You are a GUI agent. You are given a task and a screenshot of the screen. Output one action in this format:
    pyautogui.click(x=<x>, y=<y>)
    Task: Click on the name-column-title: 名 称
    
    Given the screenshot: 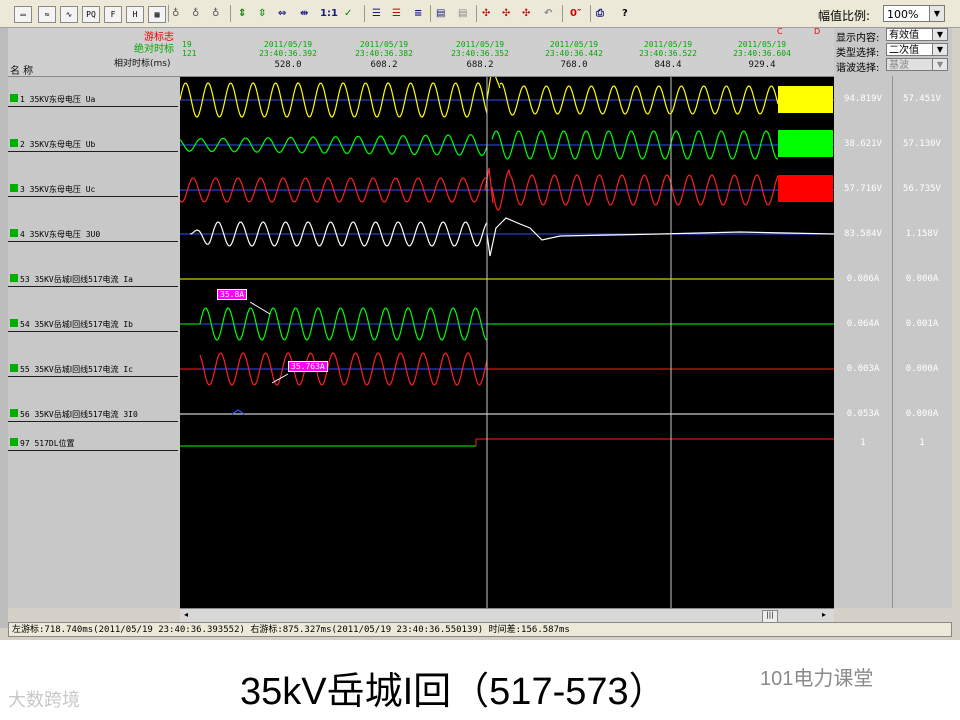 What is the action you would take?
    pyautogui.click(x=22, y=71)
    